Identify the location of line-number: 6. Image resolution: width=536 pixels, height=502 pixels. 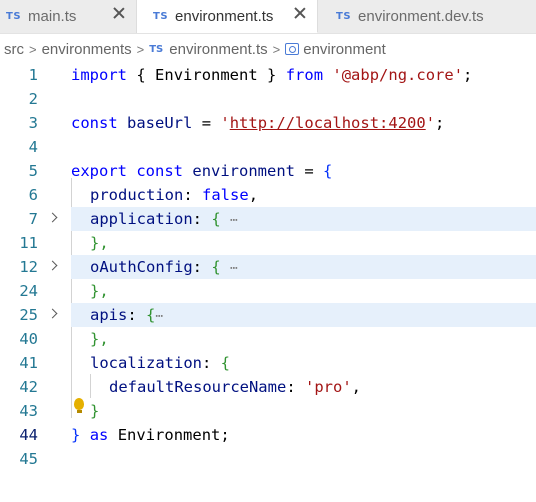
(33, 195).